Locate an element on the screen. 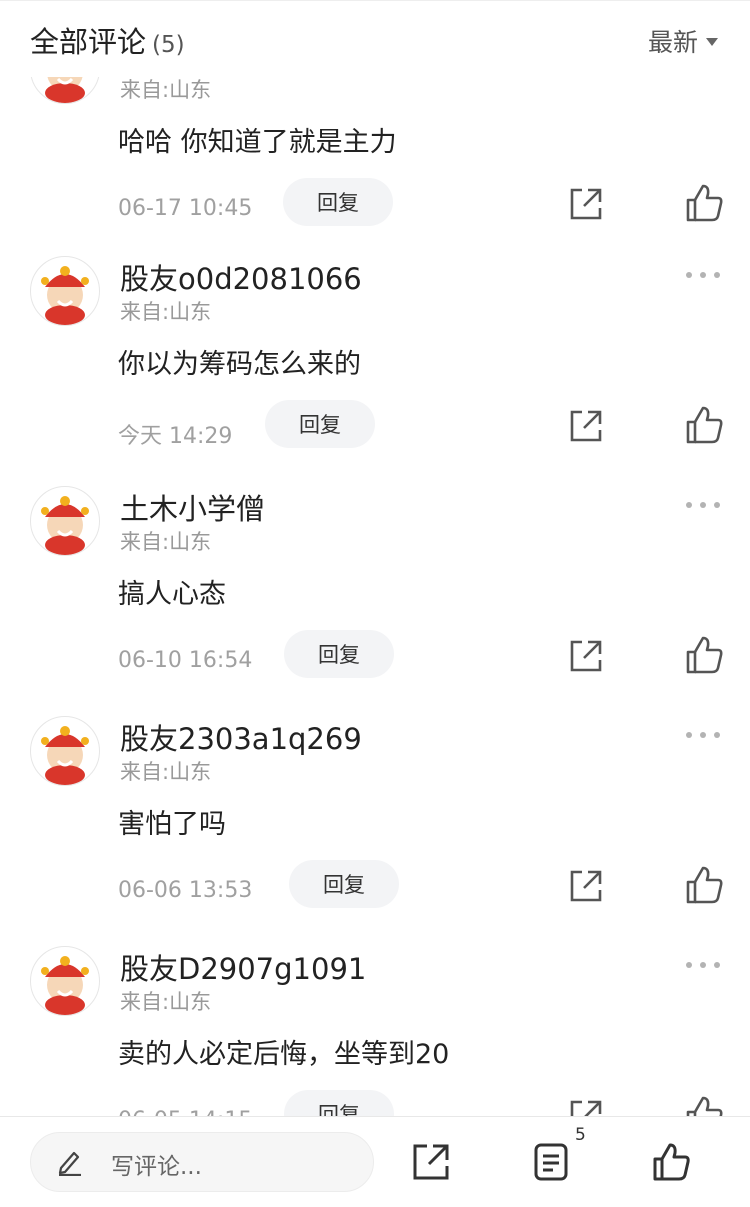  comment-time: 06-06 13:53 is located at coordinates (185, 890).